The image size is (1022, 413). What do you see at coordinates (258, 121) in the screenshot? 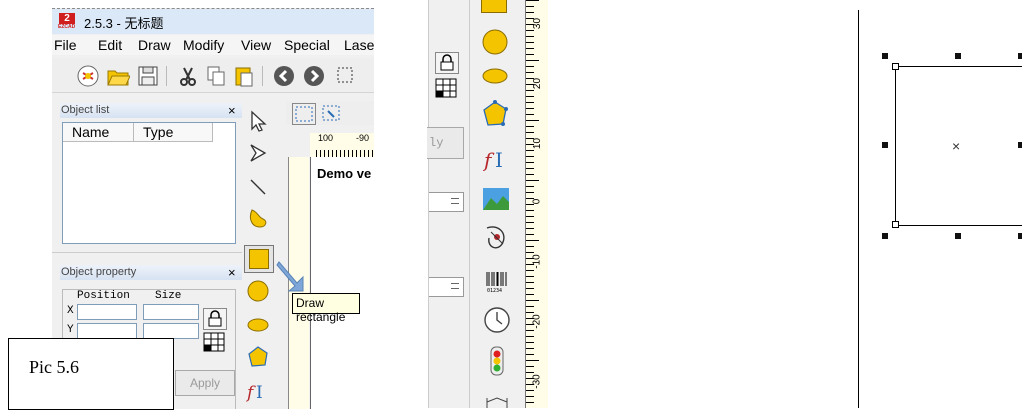
I see `pointer-icon` at bounding box center [258, 121].